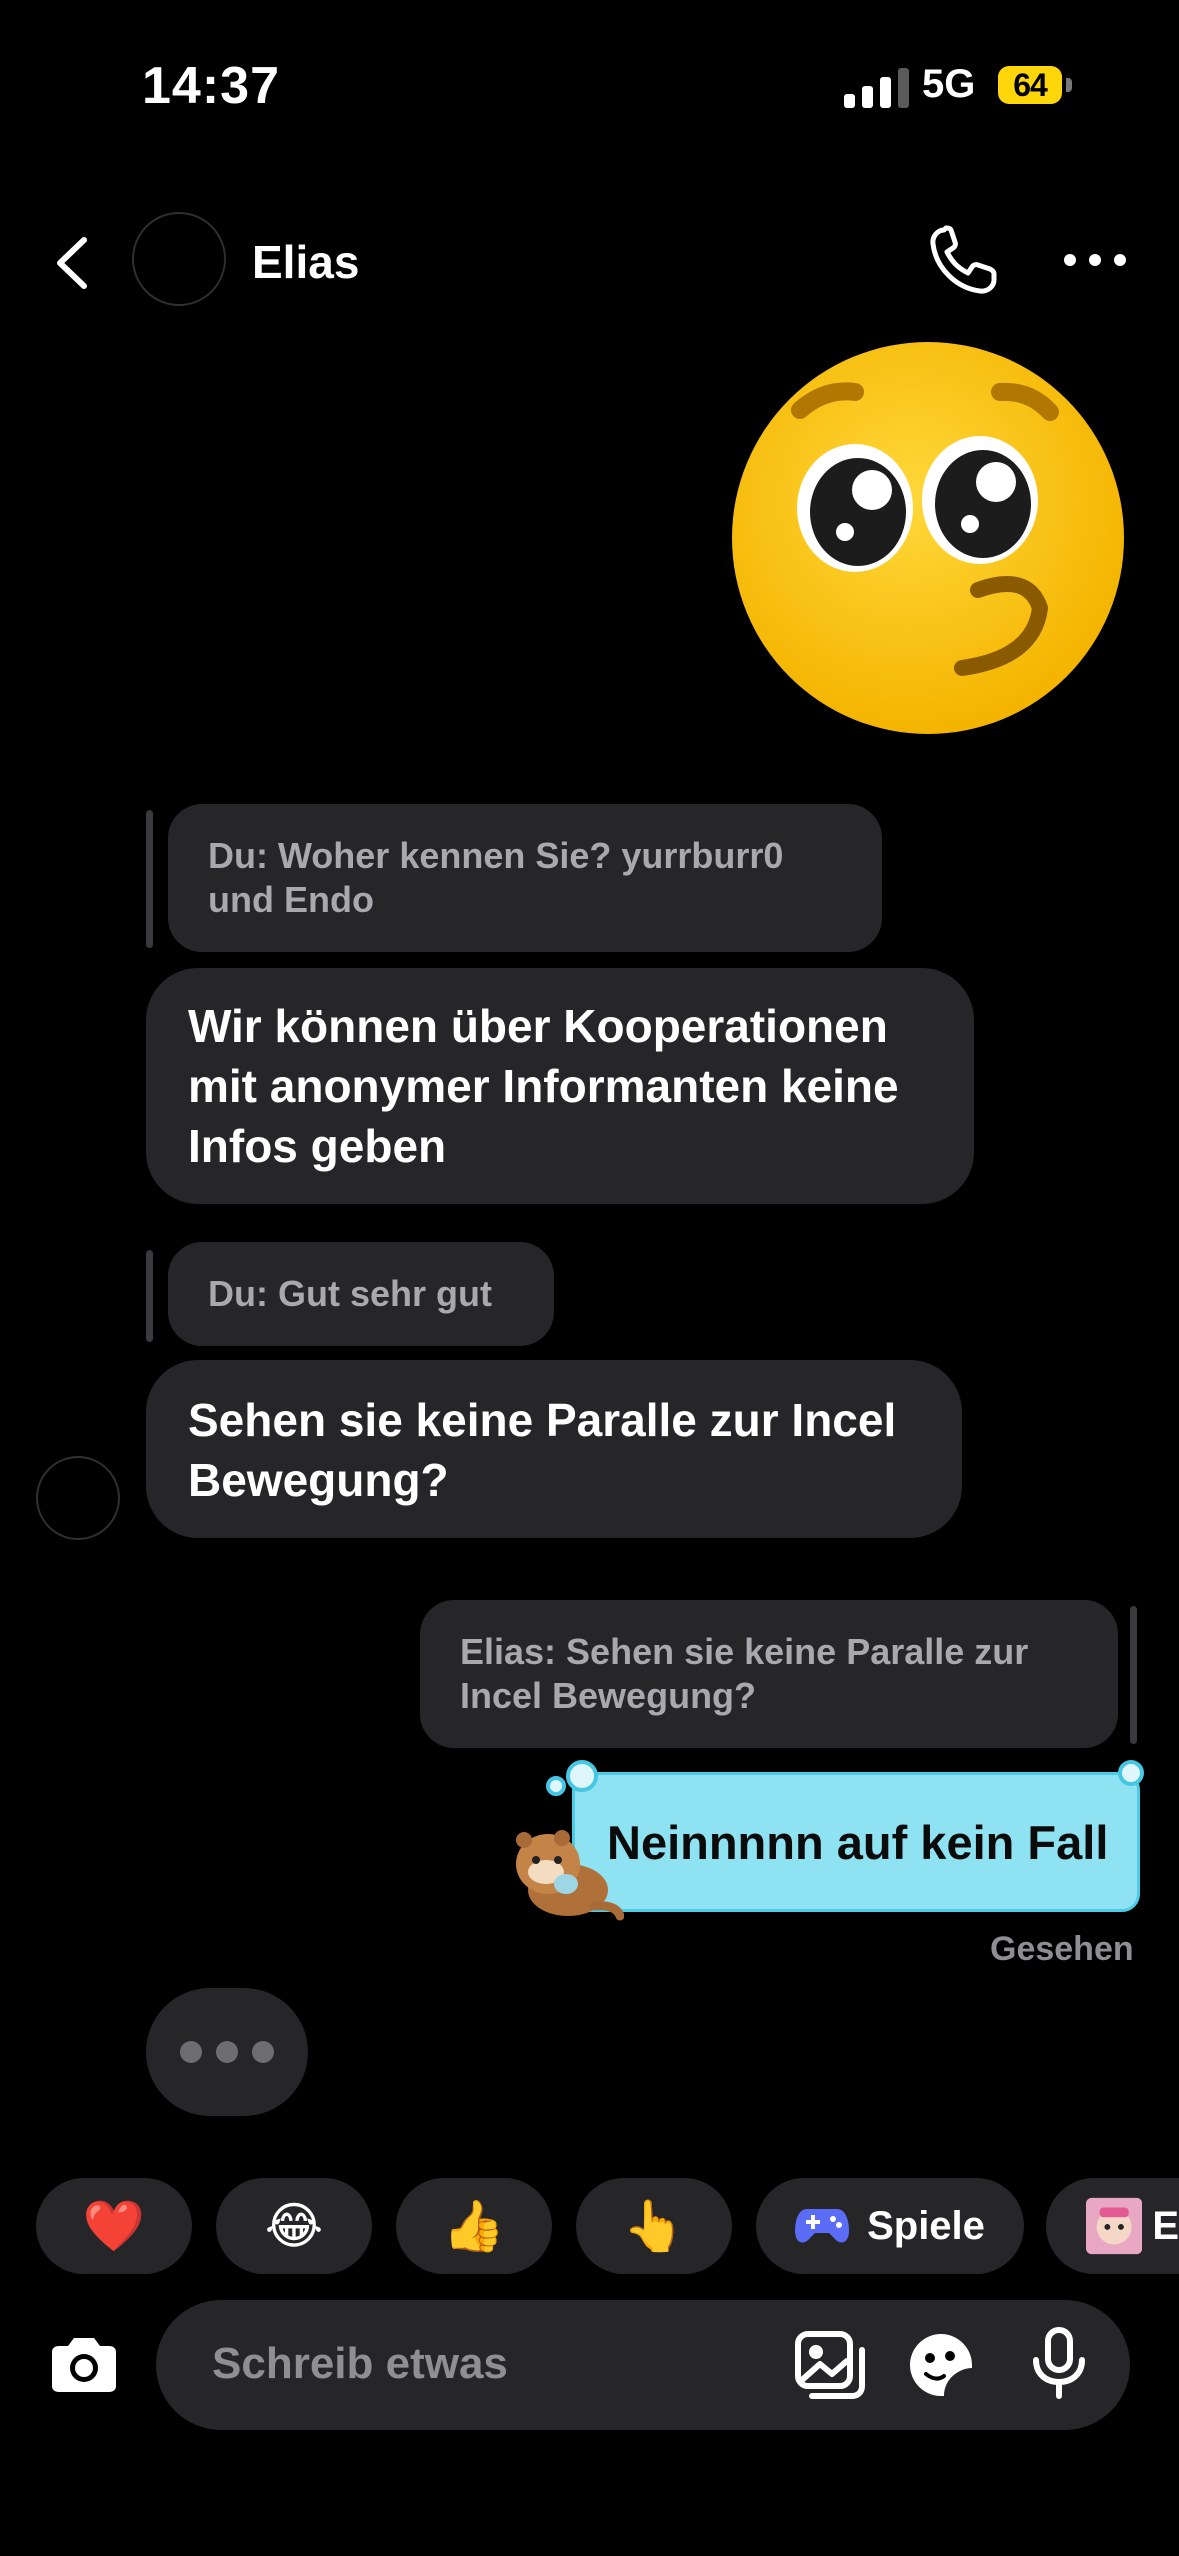 The height and width of the screenshot is (2556, 1179). What do you see at coordinates (570, 1875) in the screenshot?
I see `otter-sticker-icon` at bounding box center [570, 1875].